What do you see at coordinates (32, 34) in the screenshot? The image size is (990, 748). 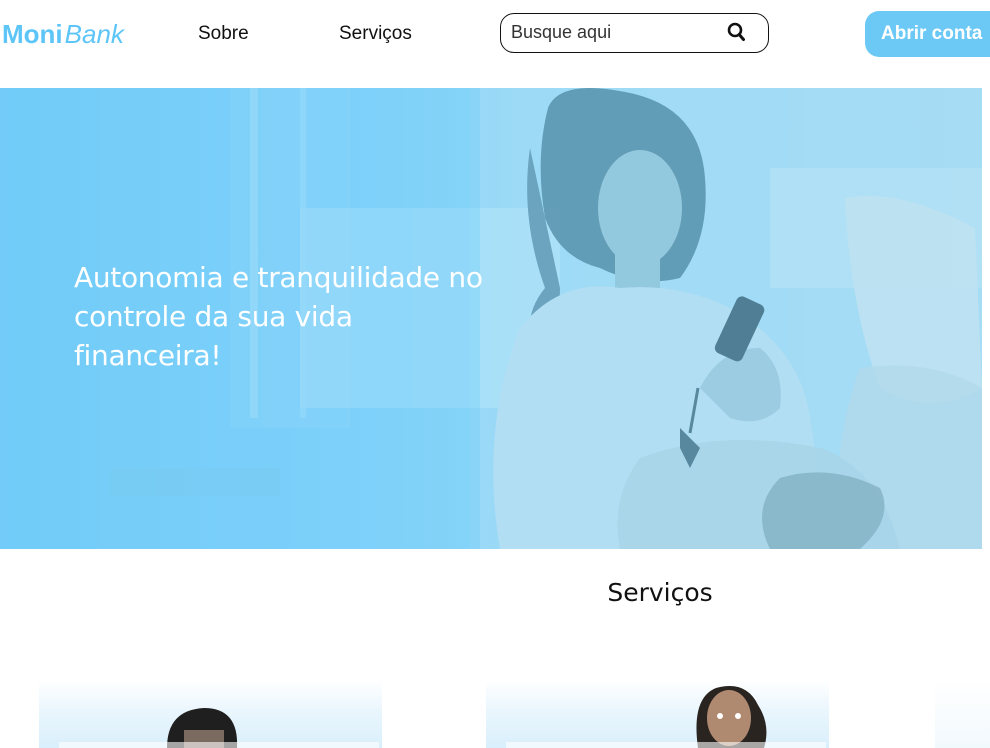 I see `brand-name-strong: Moni` at bounding box center [32, 34].